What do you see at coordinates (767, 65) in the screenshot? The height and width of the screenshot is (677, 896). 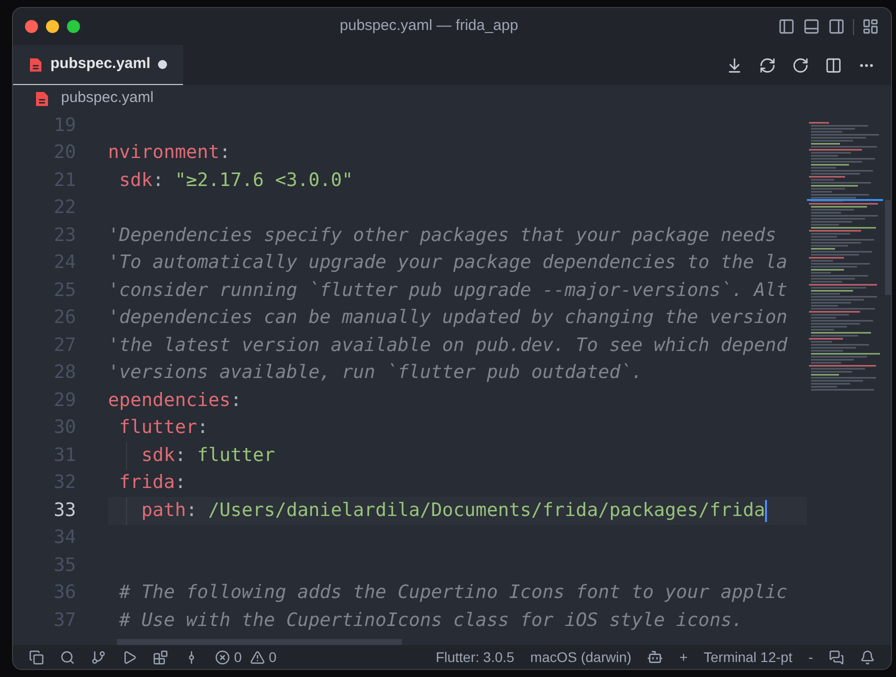 I see `refresh-icon` at bounding box center [767, 65].